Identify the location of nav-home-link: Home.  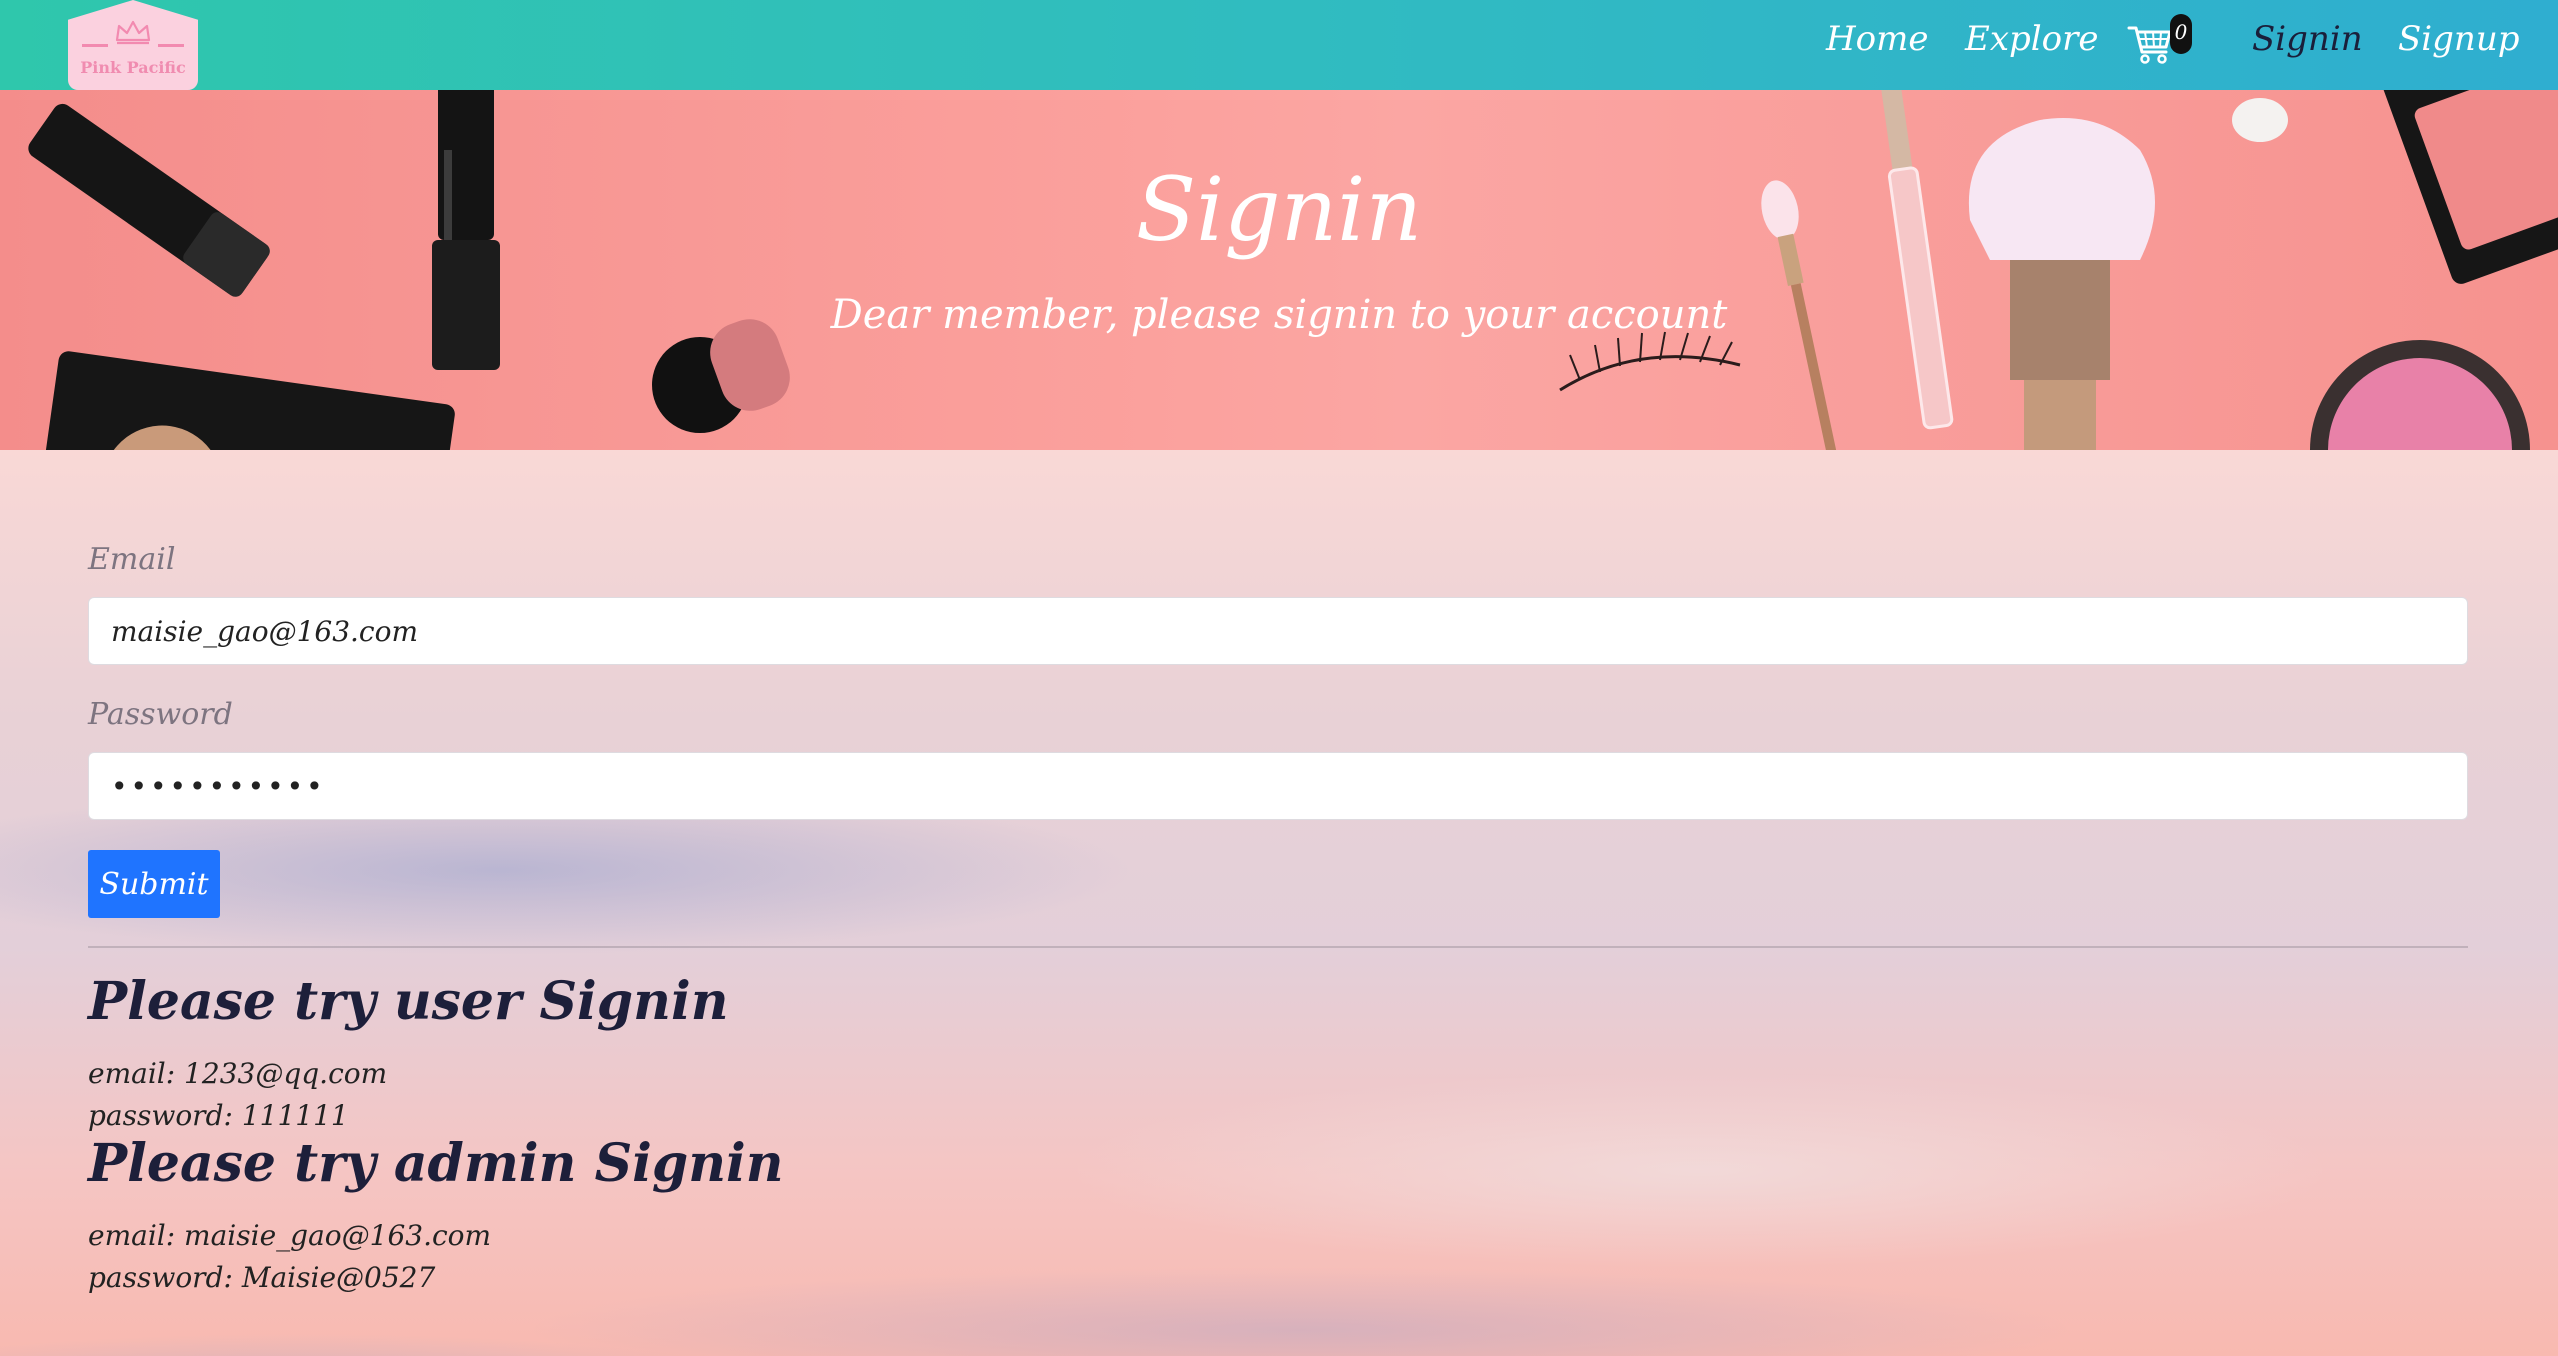
(1877, 39).